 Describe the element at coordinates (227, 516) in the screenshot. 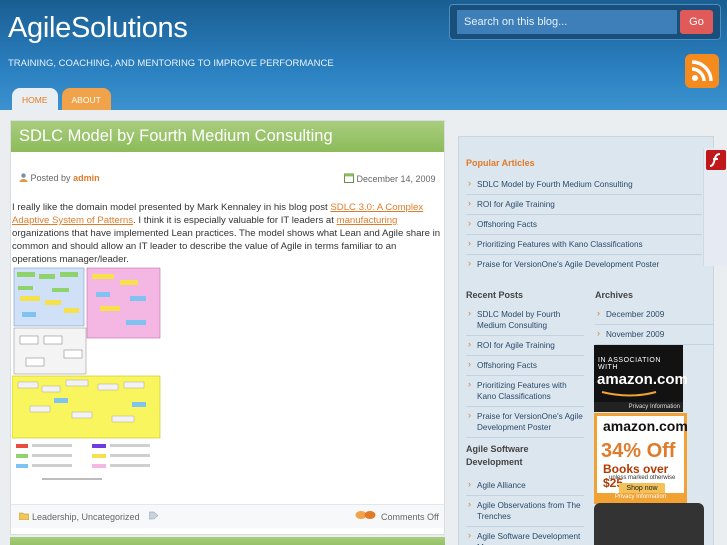

I see `post-footer: Leadership, Uncategorized Comments Off` at that location.